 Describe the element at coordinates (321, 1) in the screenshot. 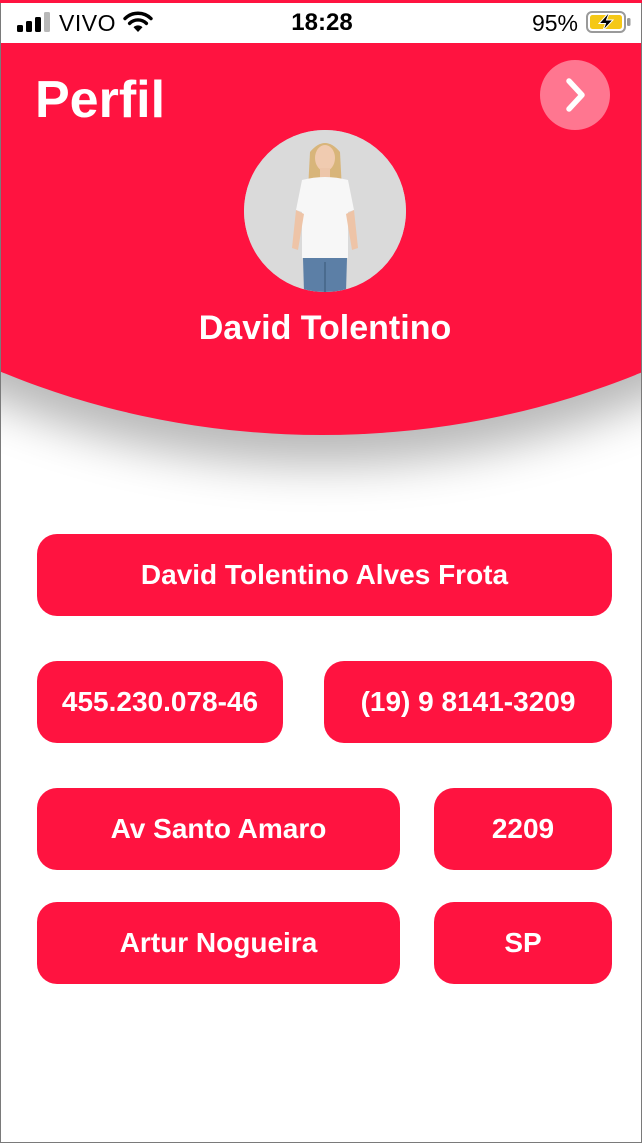

I see `window-top-border` at that location.